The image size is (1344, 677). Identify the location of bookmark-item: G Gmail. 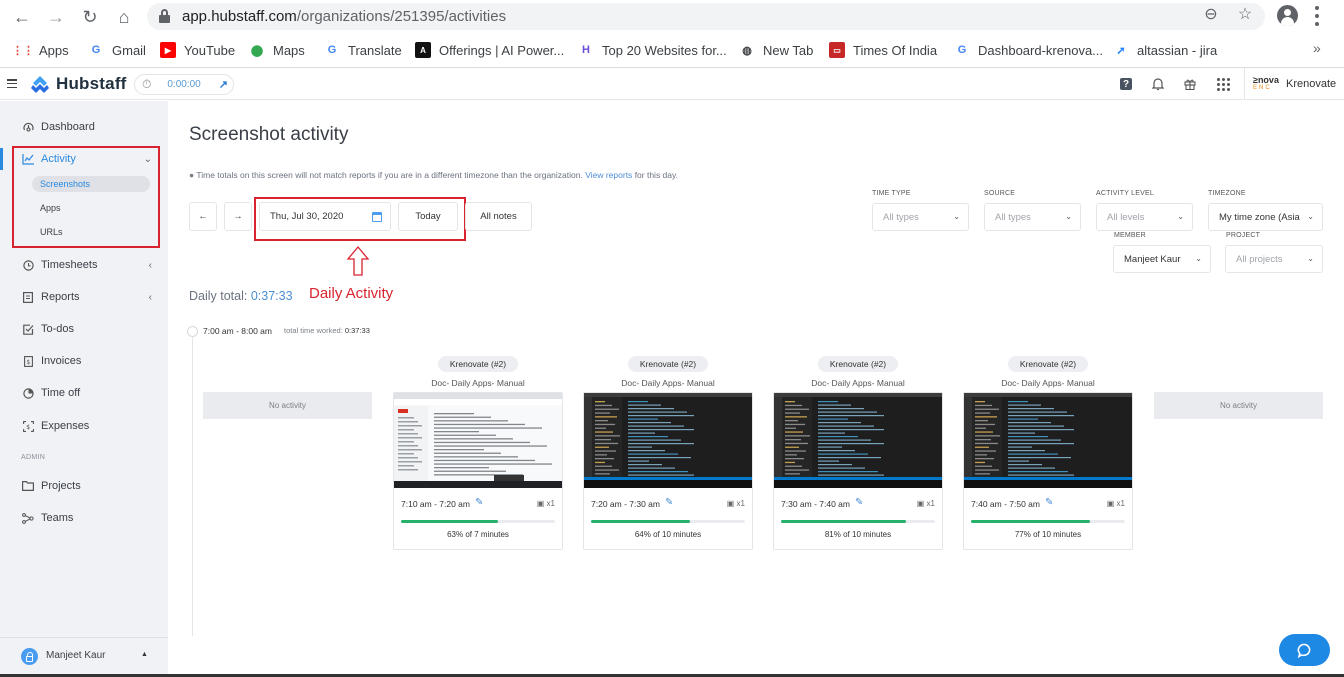
(117, 50).